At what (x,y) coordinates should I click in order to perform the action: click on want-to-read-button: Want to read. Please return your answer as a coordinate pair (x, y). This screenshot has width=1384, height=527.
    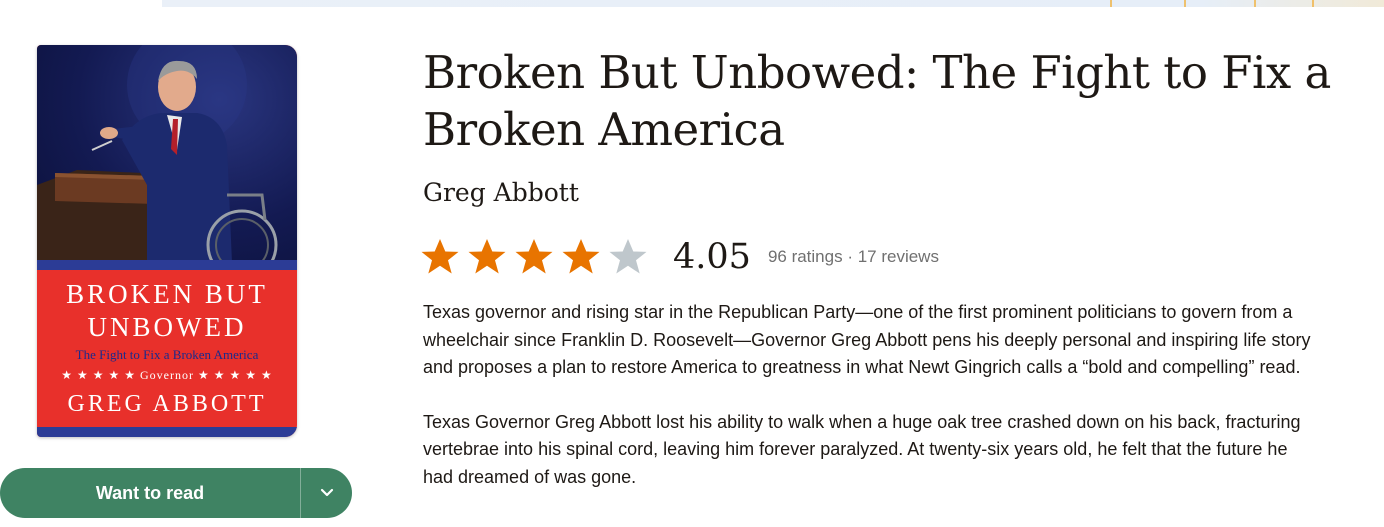
    Looking at the image, I should click on (150, 493).